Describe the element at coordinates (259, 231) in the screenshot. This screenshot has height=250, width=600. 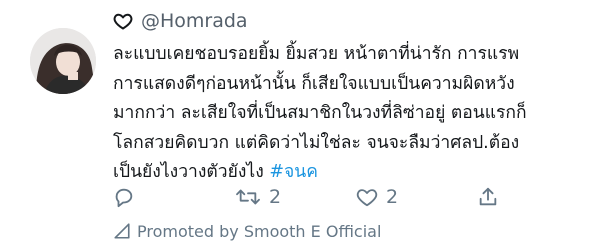
I see `promoted-text: Promoted by Smooth E Official` at that location.